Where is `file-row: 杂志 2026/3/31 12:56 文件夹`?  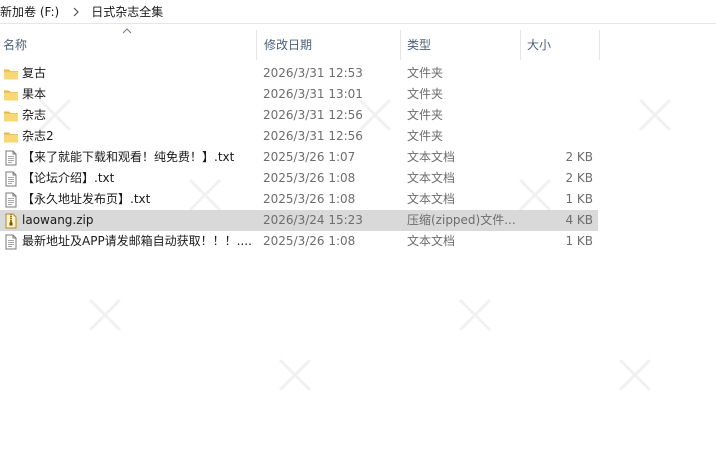 file-row: 杂志 2026/3/31 12:56 文件夹 is located at coordinates (299, 115).